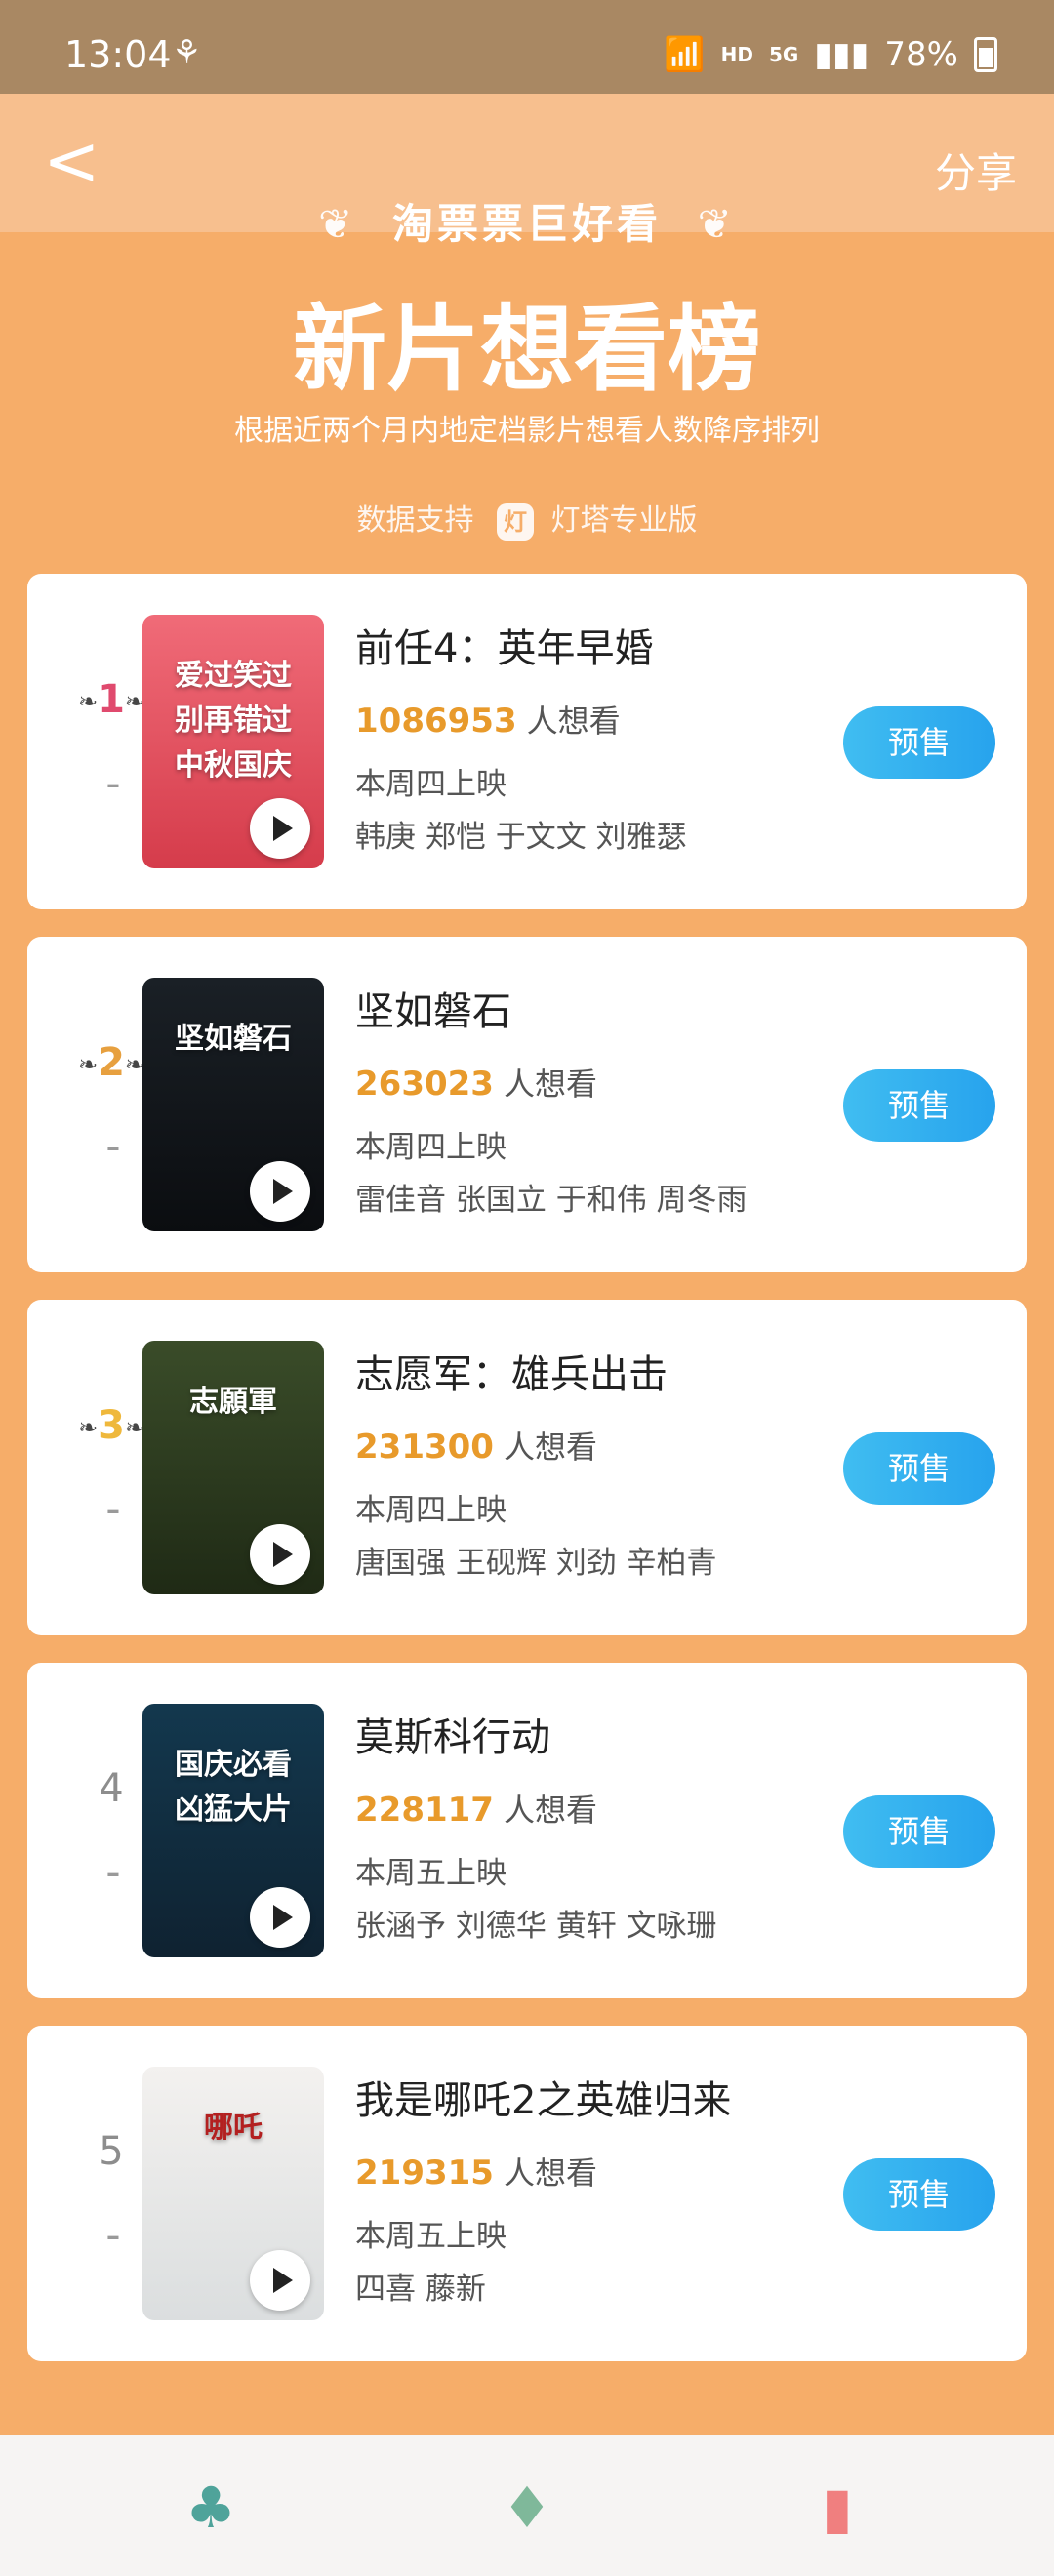 The image size is (1054, 2576). I want to click on cast-list: 韩庚 郑恺 于文文 刘雅瑟, so click(521, 837).